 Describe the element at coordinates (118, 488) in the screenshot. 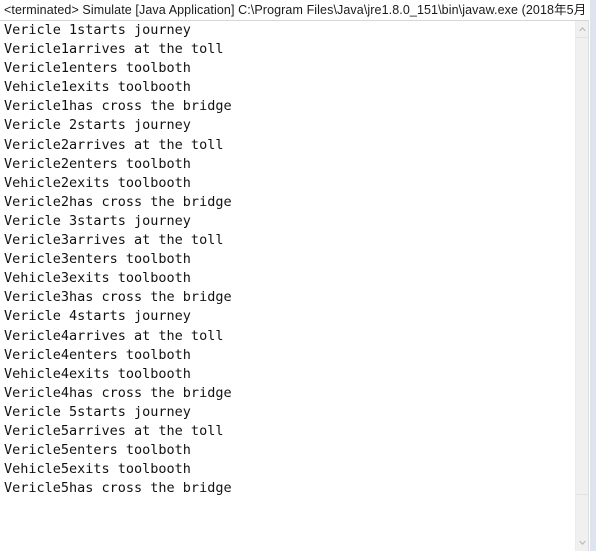

I see `console-line: Vericle5has cross the bridge` at that location.